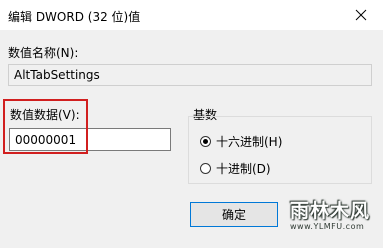 Image resolution: width=383 pixels, height=248 pixels. Describe the element at coordinates (74, 17) in the screenshot. I see `window-title: 编辑 DWORD (32 位)值` at that location.